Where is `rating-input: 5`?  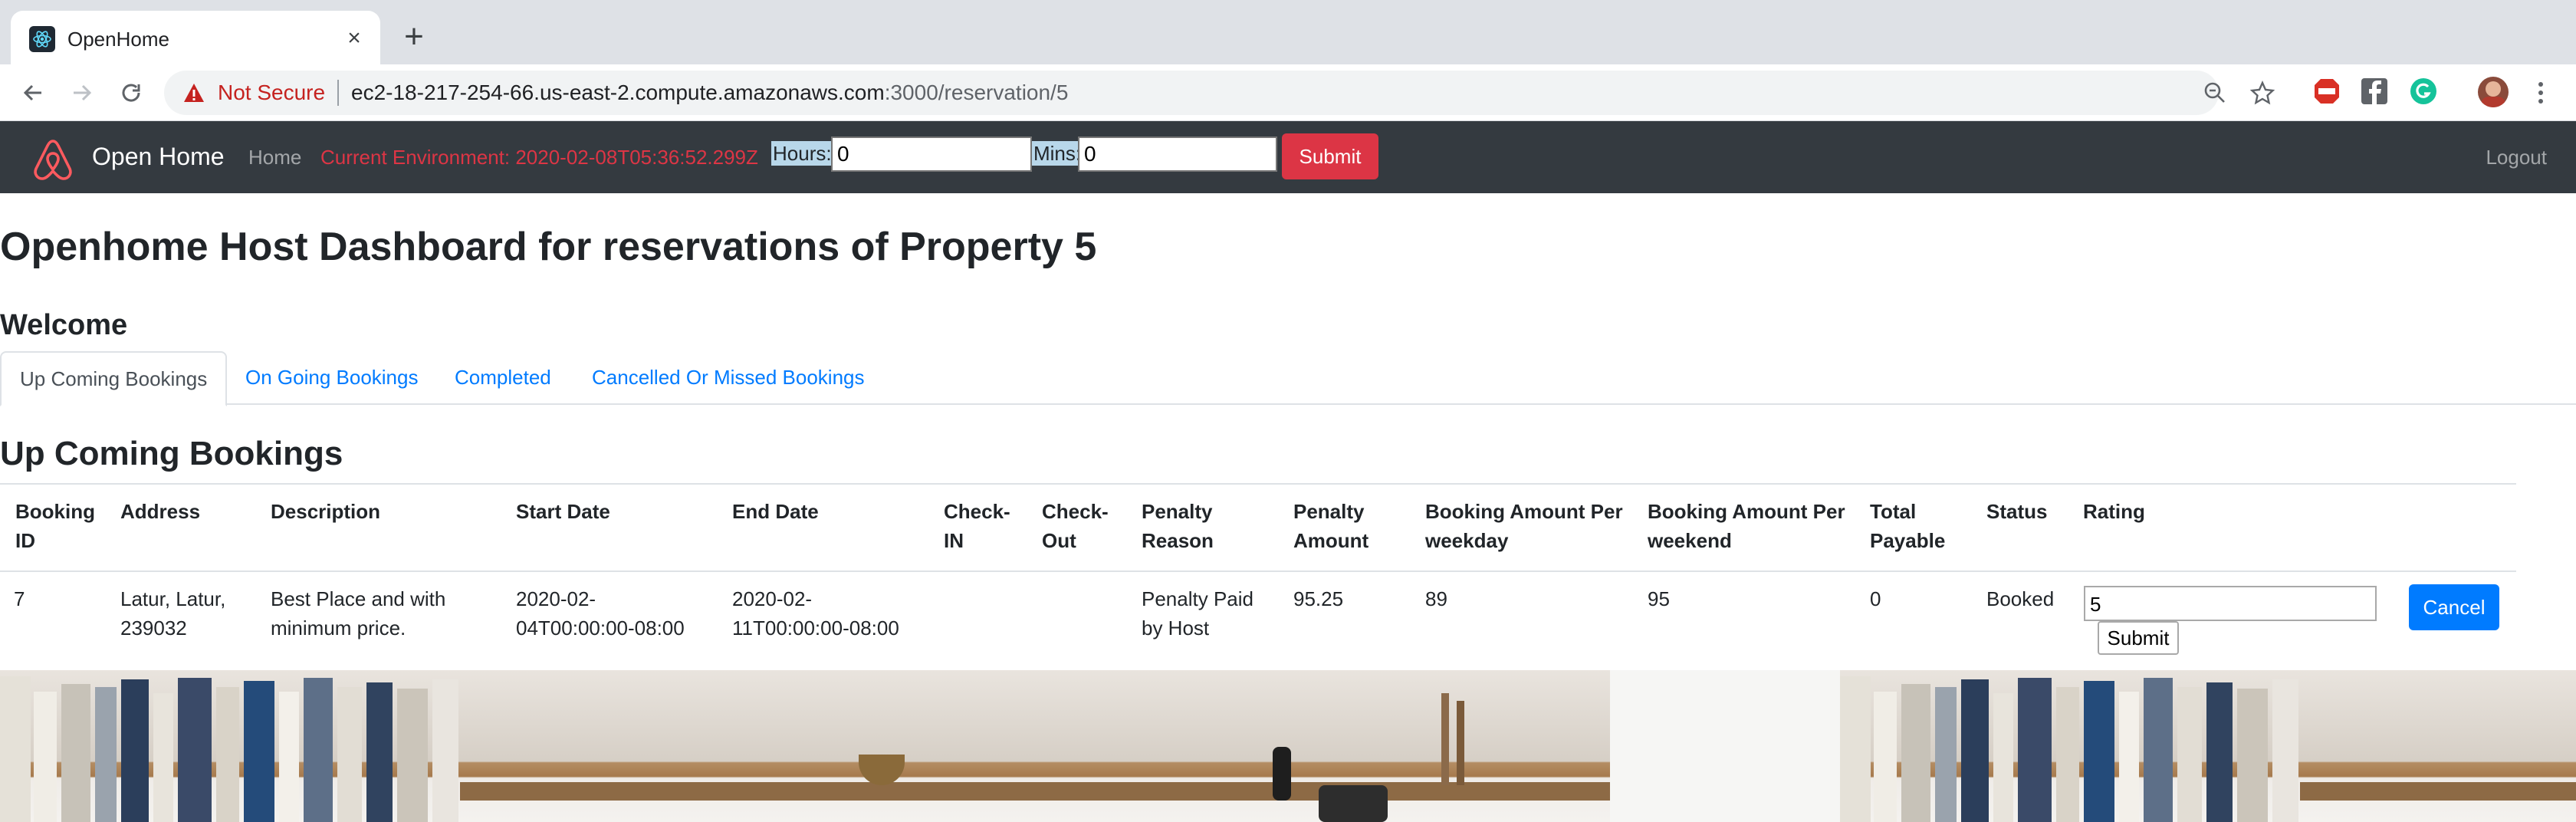 rating-input: 5 is located at coordinates (2230, 603).